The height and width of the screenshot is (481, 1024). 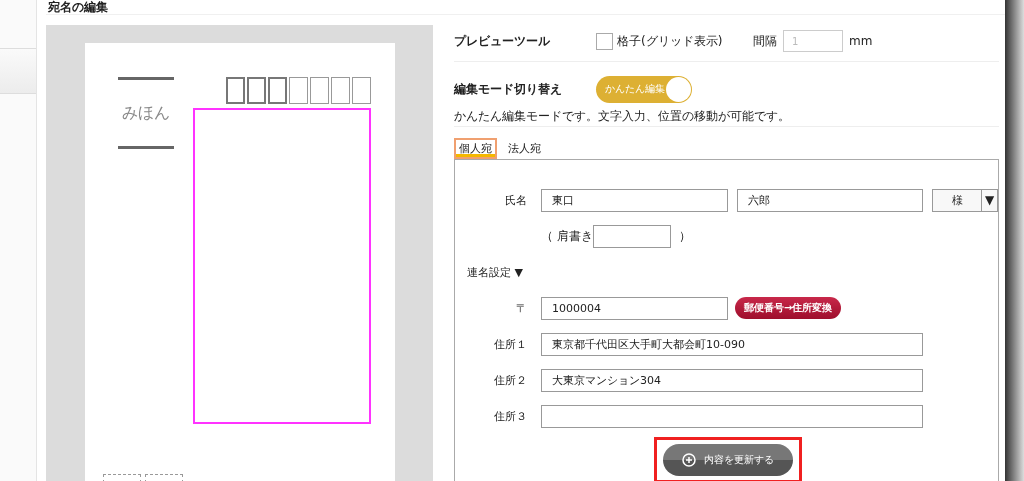 I want to click on honorific-select: 様 ▼, so click(x=965, y=200).